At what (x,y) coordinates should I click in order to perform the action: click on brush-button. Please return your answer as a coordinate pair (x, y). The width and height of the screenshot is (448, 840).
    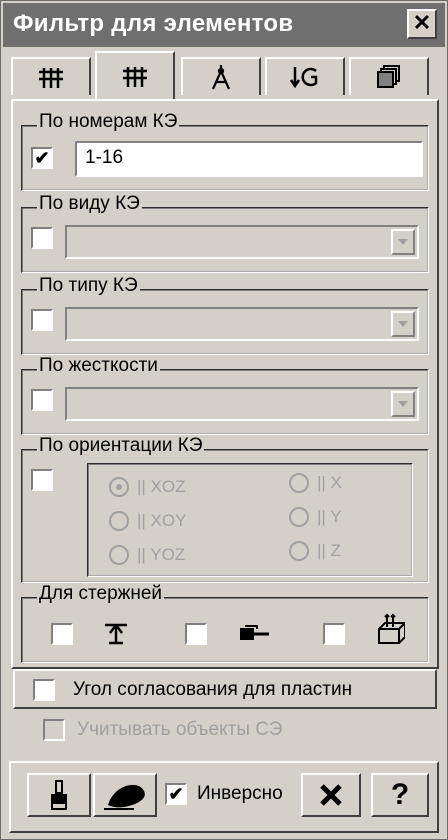
    Looking at the image, I should click on (59, 795).